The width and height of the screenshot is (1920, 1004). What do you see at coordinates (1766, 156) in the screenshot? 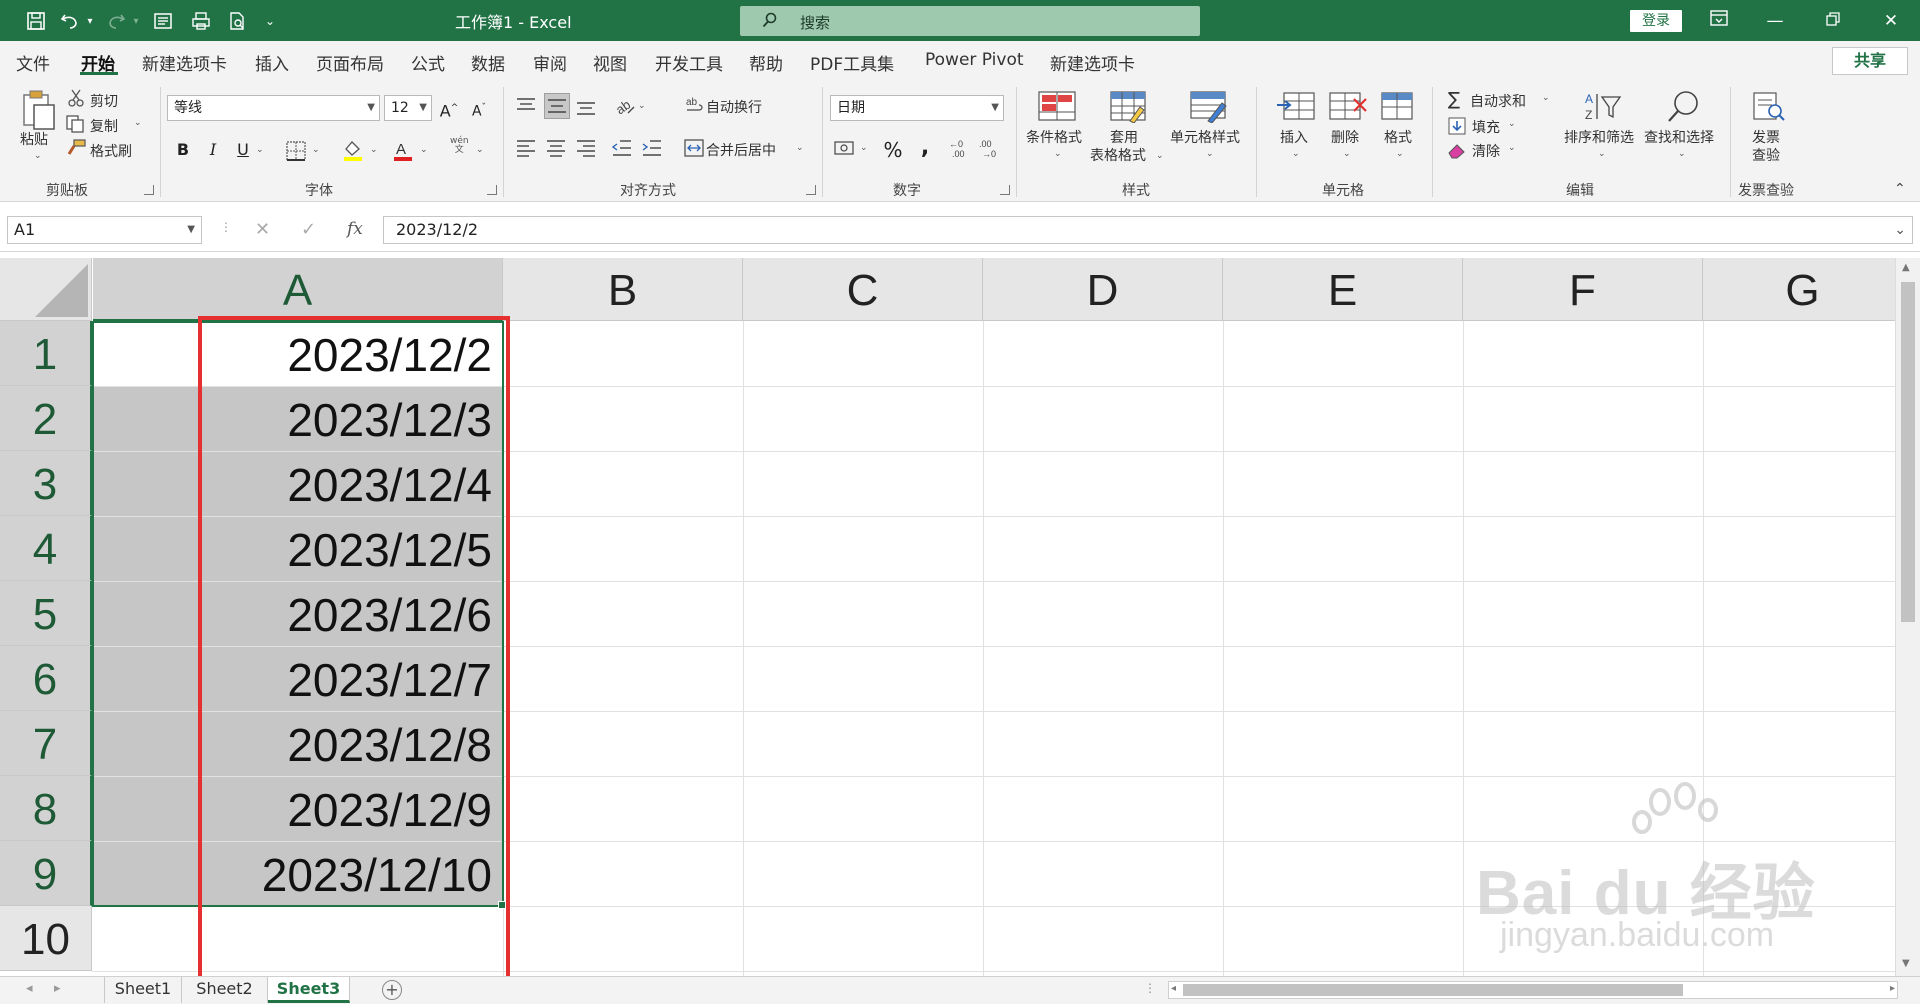
I see `invoice-check-label-2: 查验` at bounding box center [1766, 156].